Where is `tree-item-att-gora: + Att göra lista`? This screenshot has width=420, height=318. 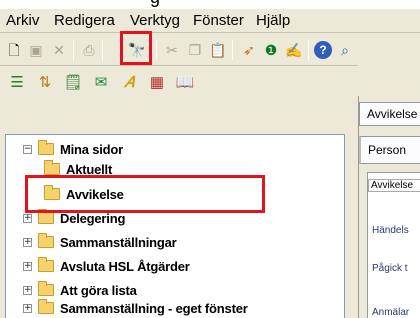 tree-item-att-gora: + Att göra lista is located at coordinates (80, 290).